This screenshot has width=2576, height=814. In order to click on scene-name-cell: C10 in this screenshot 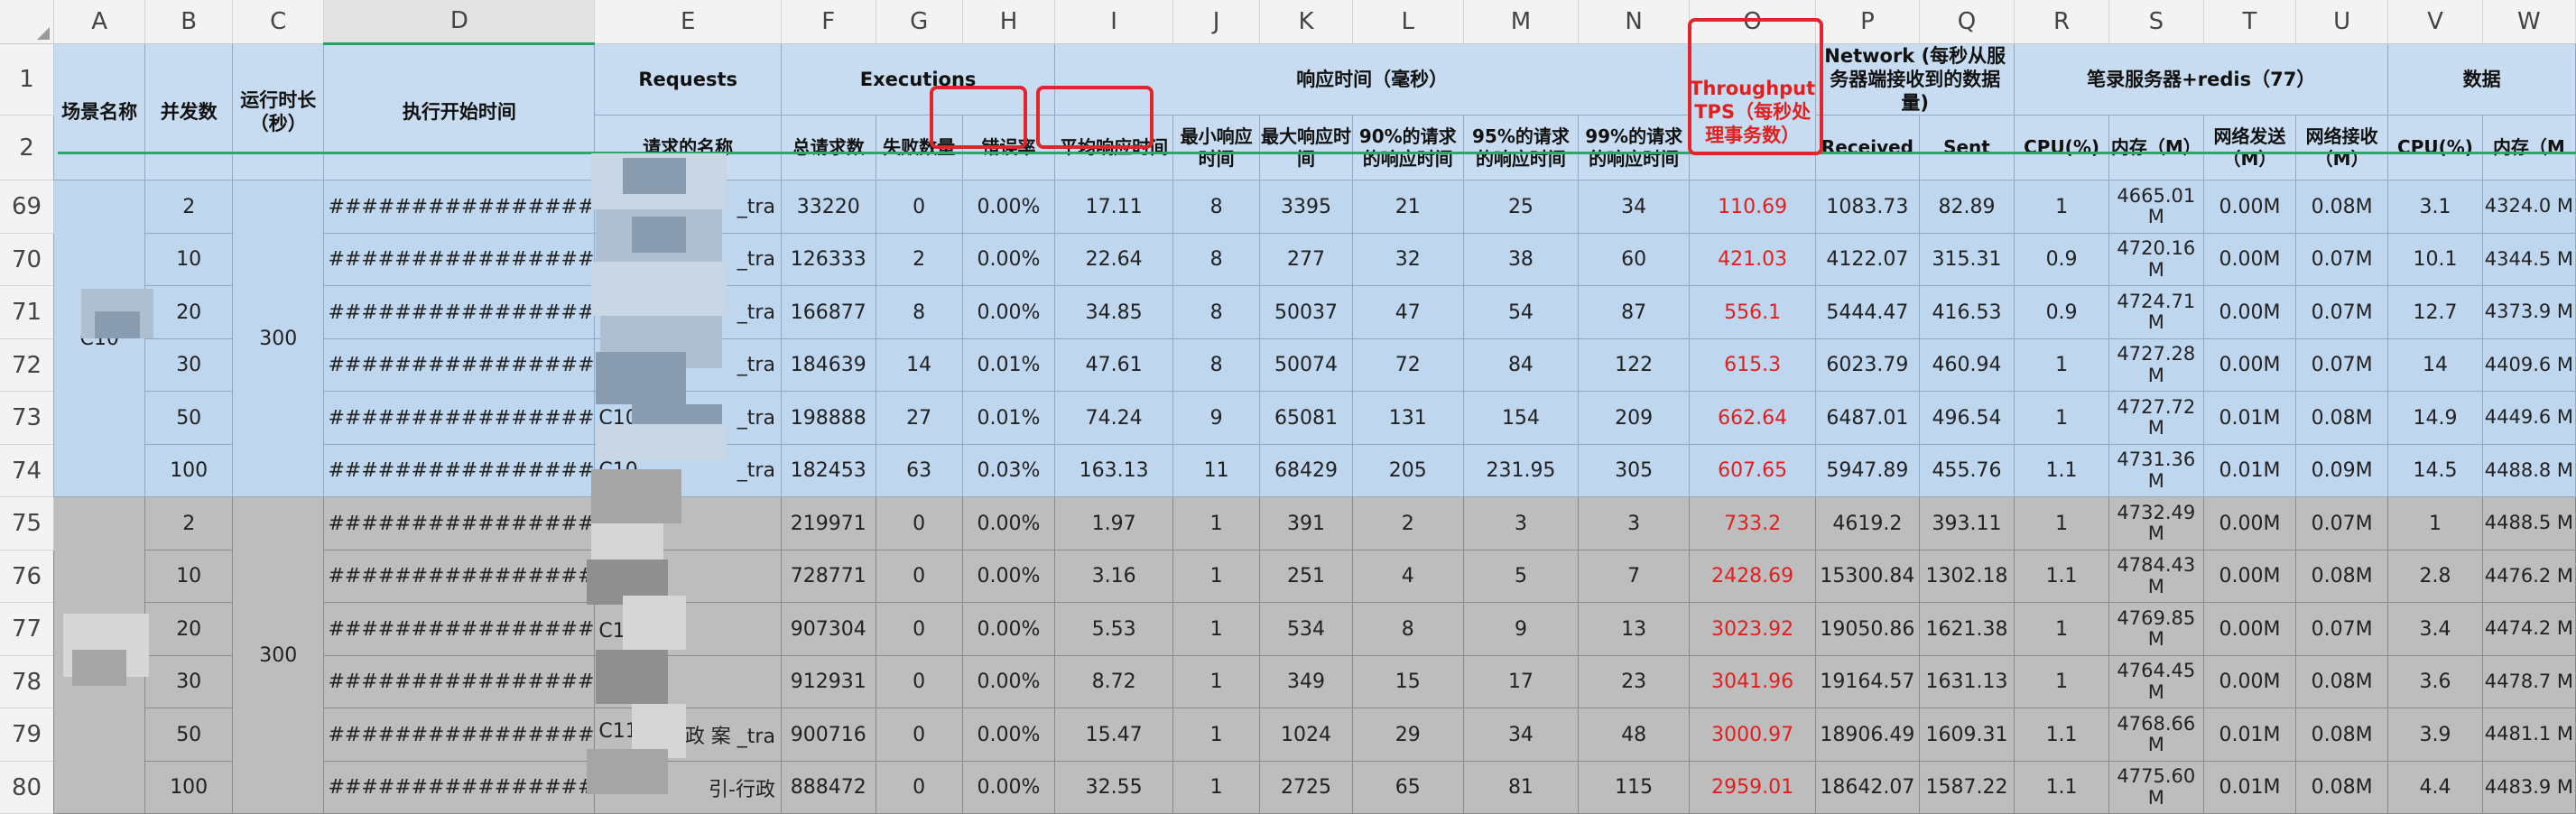, I will do `click(99, 339)`.